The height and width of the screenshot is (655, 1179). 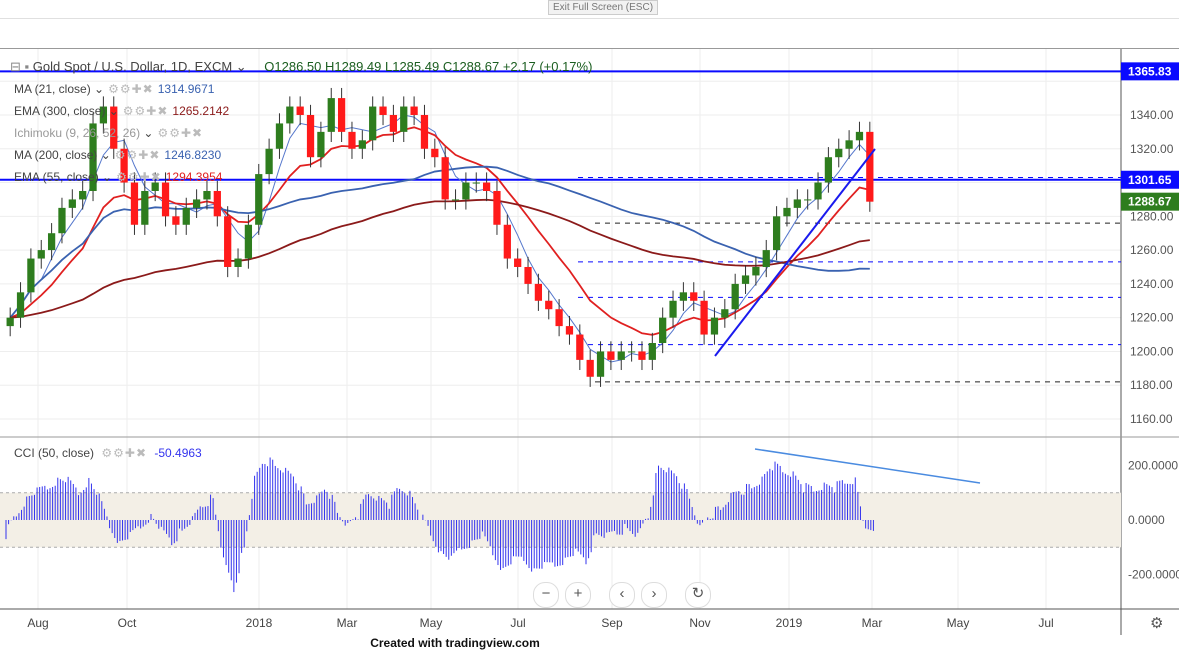 I want to click on scroll-left-button: ‹, so click(x=622, y=595).